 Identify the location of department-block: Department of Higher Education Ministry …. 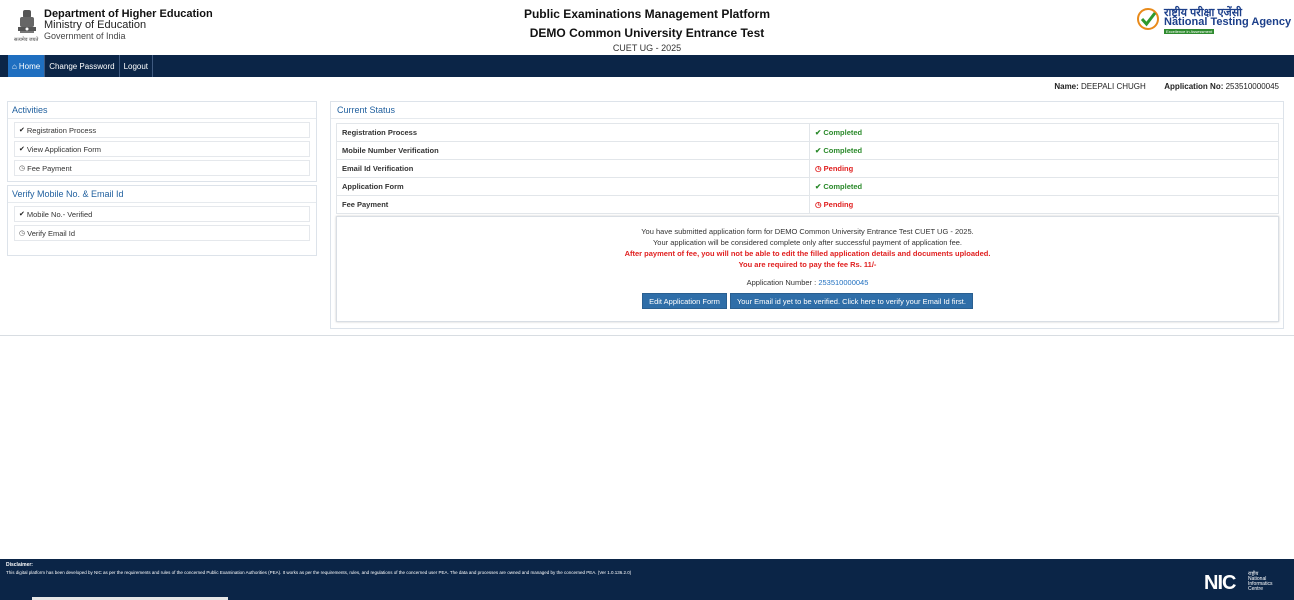
(128, 25).